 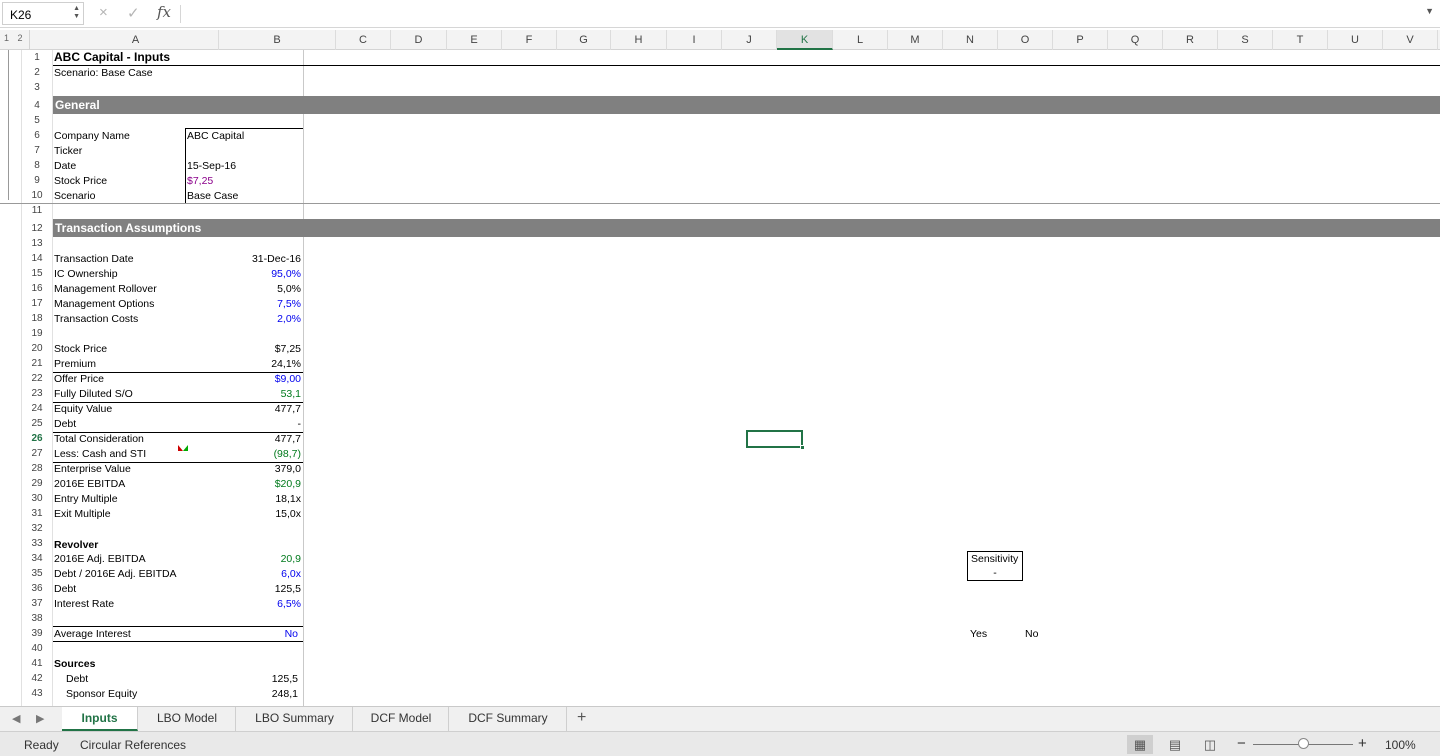 What do you see at coordinates (243, 484) in the screenshot?
I see `valuation-item-value: $20,9` at bounding box center [243, 484].